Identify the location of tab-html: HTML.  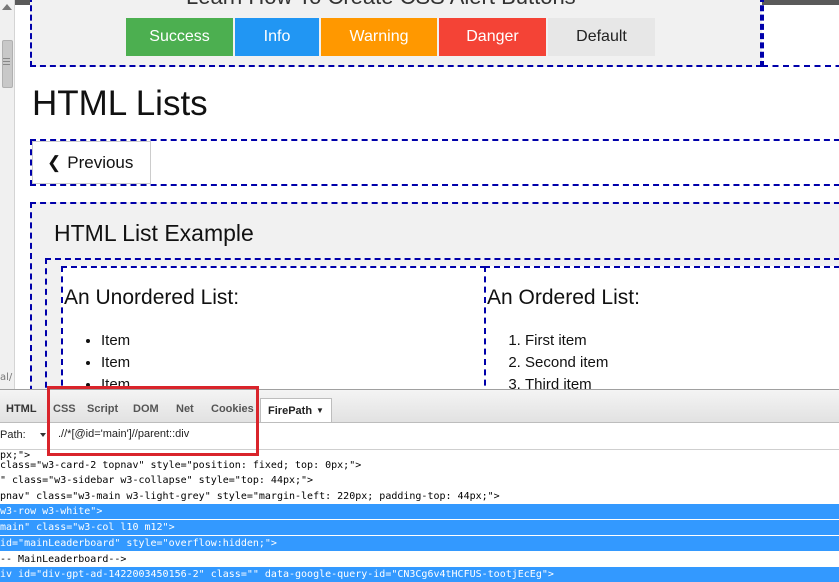
(21, 409).